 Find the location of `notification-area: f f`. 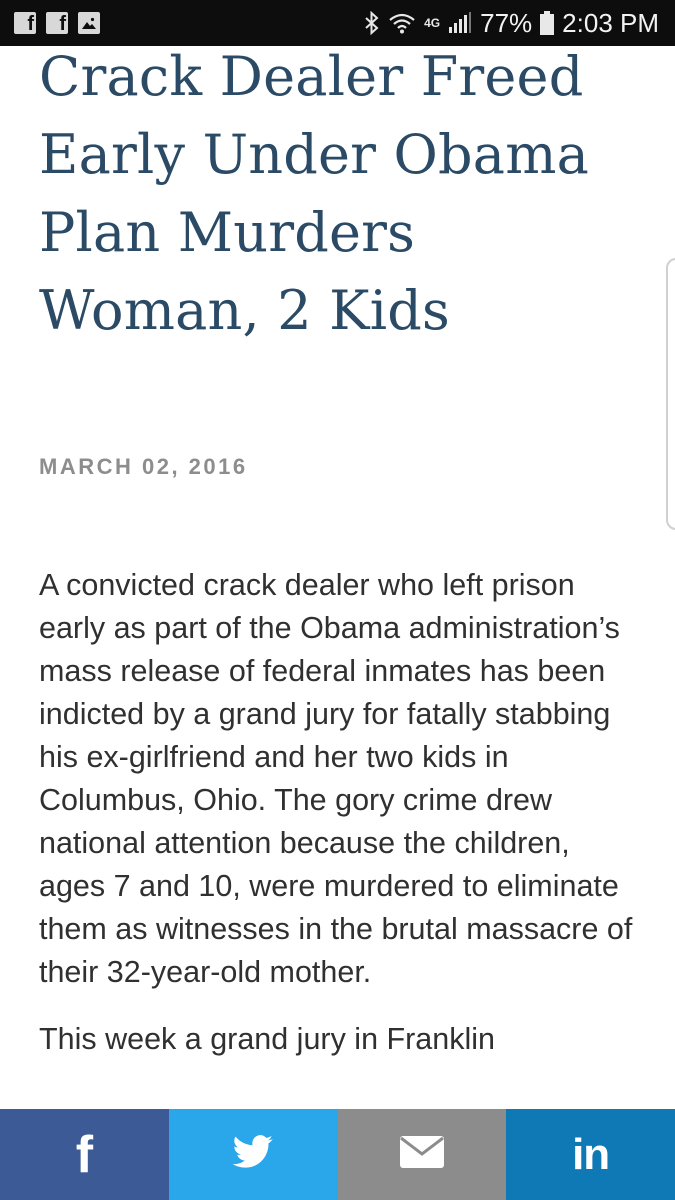

notification-area: f f is located at coordinates (57, 23).